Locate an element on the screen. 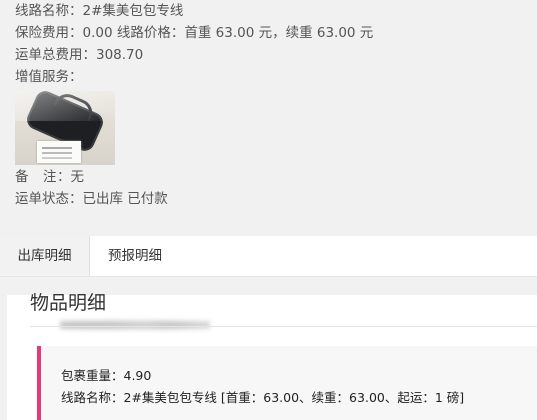 This screenshot has height=420, width=537. divider is located at coordinates (283, 326).